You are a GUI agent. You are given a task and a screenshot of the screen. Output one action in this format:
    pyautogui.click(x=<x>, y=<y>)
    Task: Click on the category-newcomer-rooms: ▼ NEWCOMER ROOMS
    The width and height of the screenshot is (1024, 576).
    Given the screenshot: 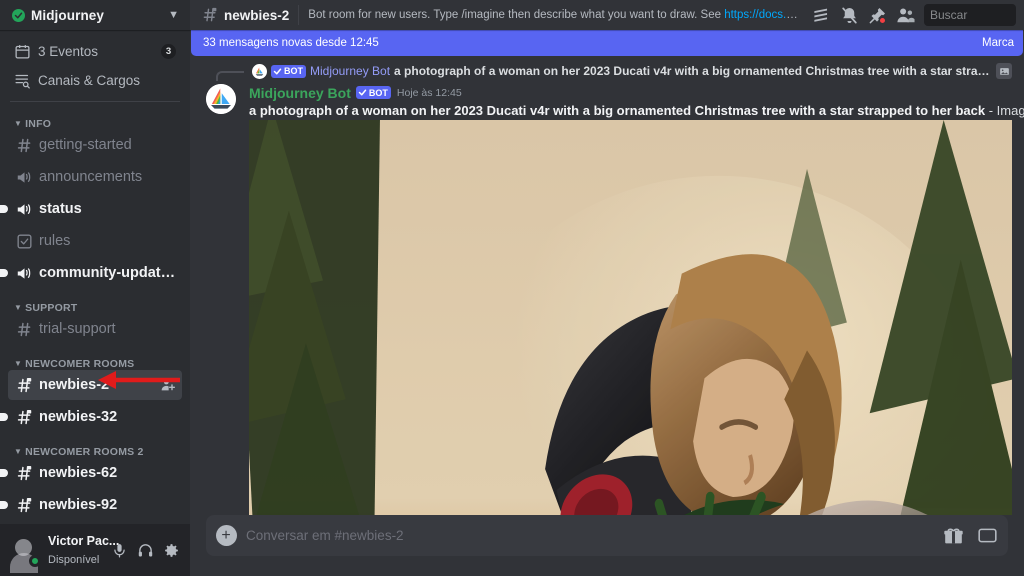 What is the action you would take?
    pyautogui.click(x=95, y=358)
    